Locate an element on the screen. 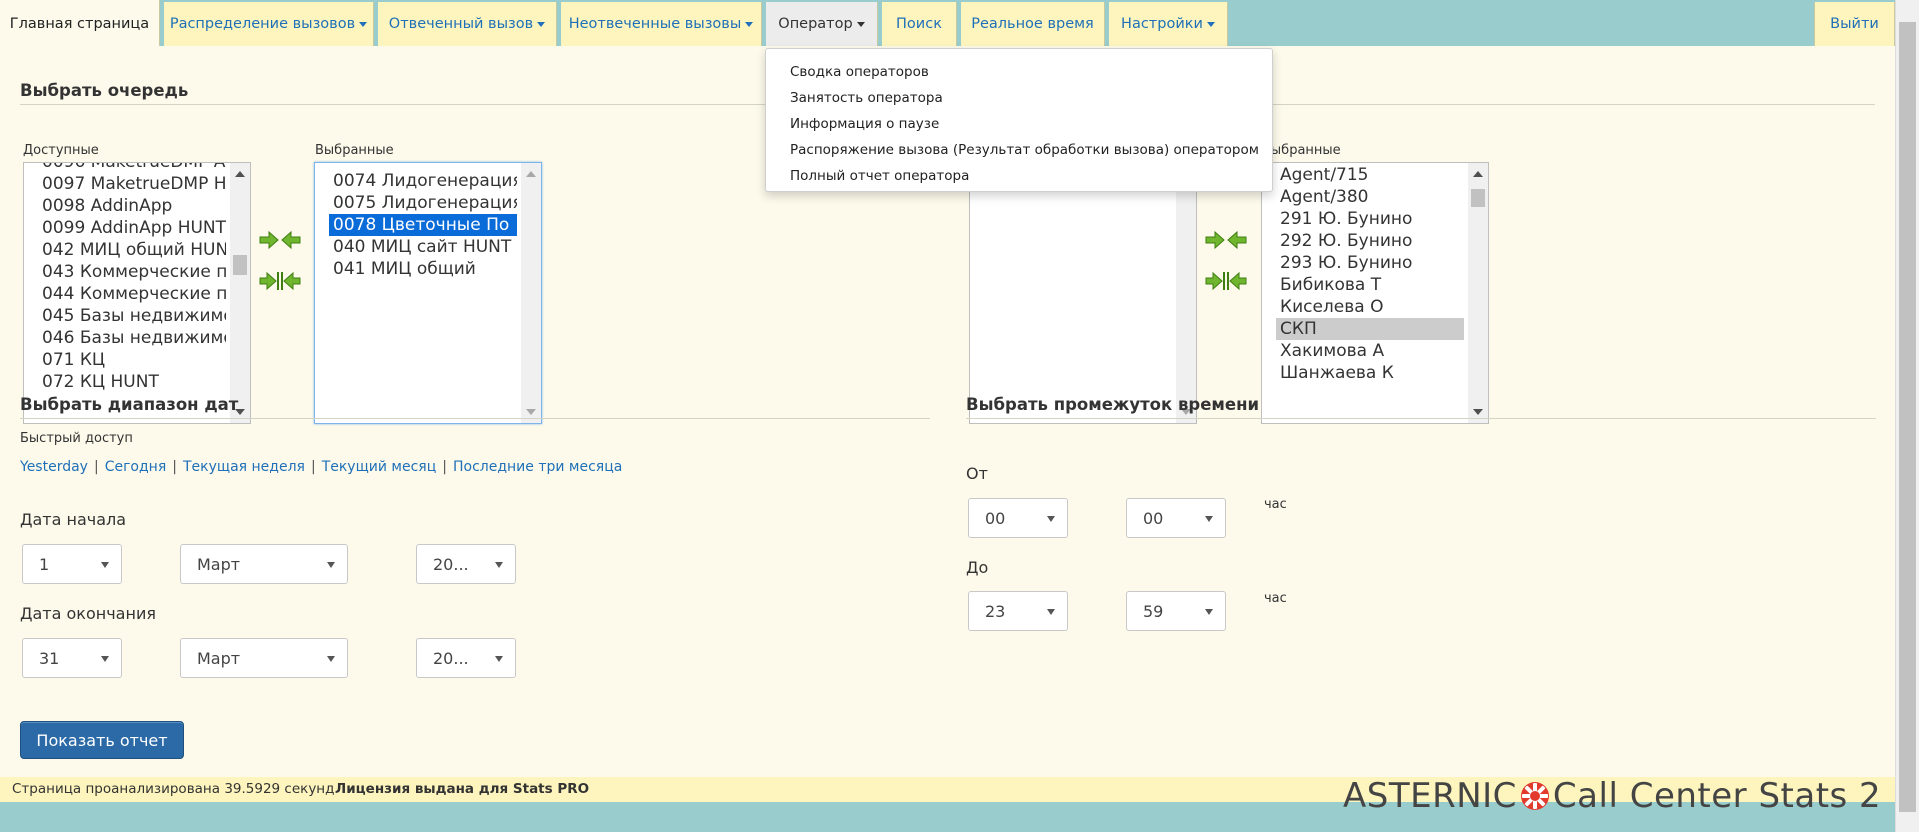  list-item-selected: 0078 Цветочные По is located at coordinates (423, 225).